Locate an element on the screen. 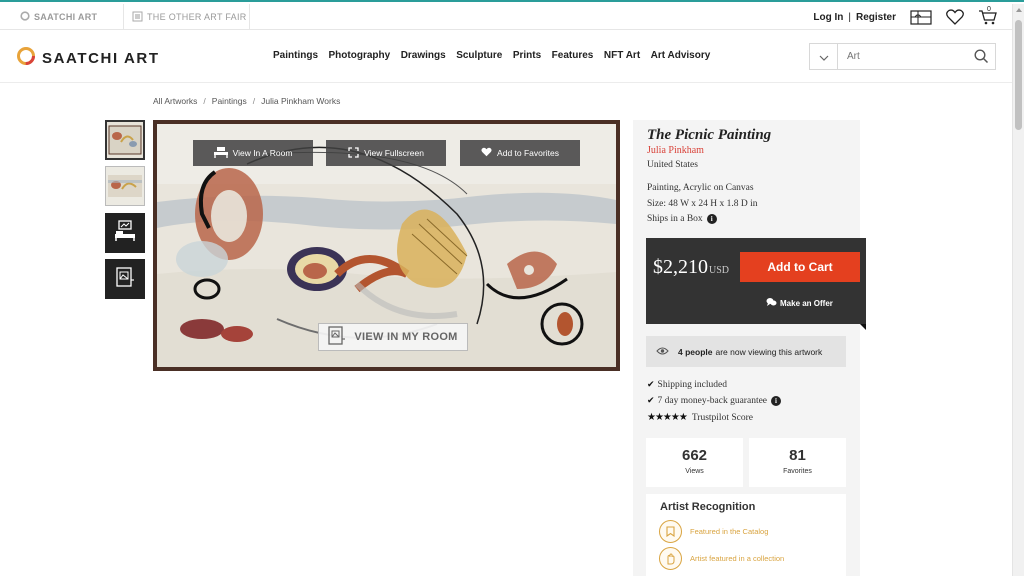 Image resolution: width=1024 pixels, height=576 pixels. benefit-label: Trustpilot Score is located at coordinates (722, 417).